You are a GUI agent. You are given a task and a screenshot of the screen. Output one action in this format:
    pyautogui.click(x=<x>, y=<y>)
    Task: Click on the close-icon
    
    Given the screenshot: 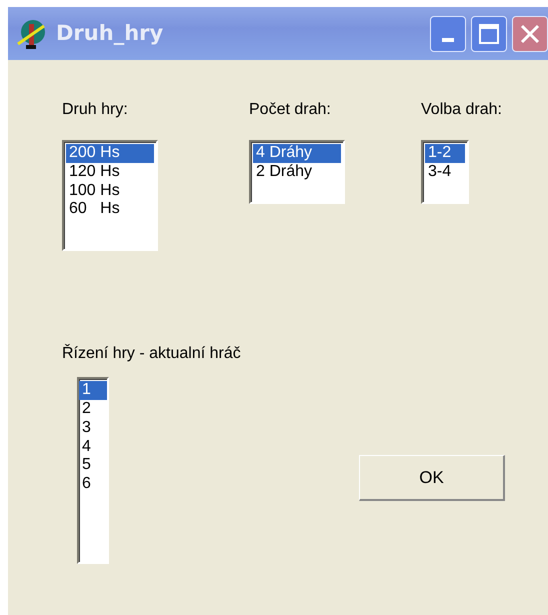 What is the action you would take?
    pyautogui.click(x=530, y=33)
    